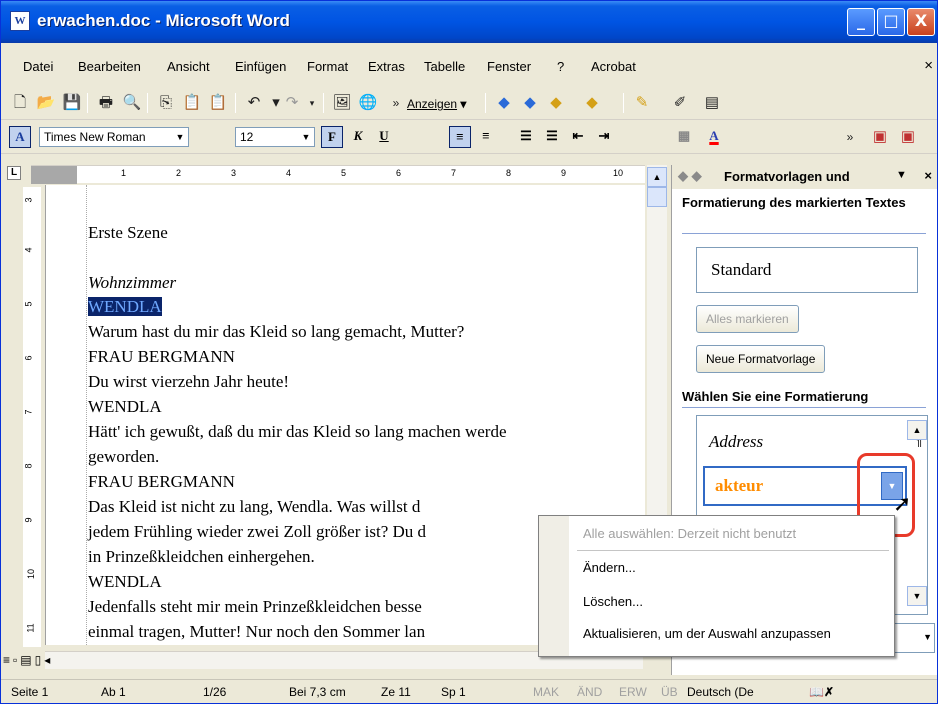 The width and height of the screenshot is (938, 704). Describe the element at coordinates (125, 306) in the screenshot. I see `selected-text: WENDLA` at that location.